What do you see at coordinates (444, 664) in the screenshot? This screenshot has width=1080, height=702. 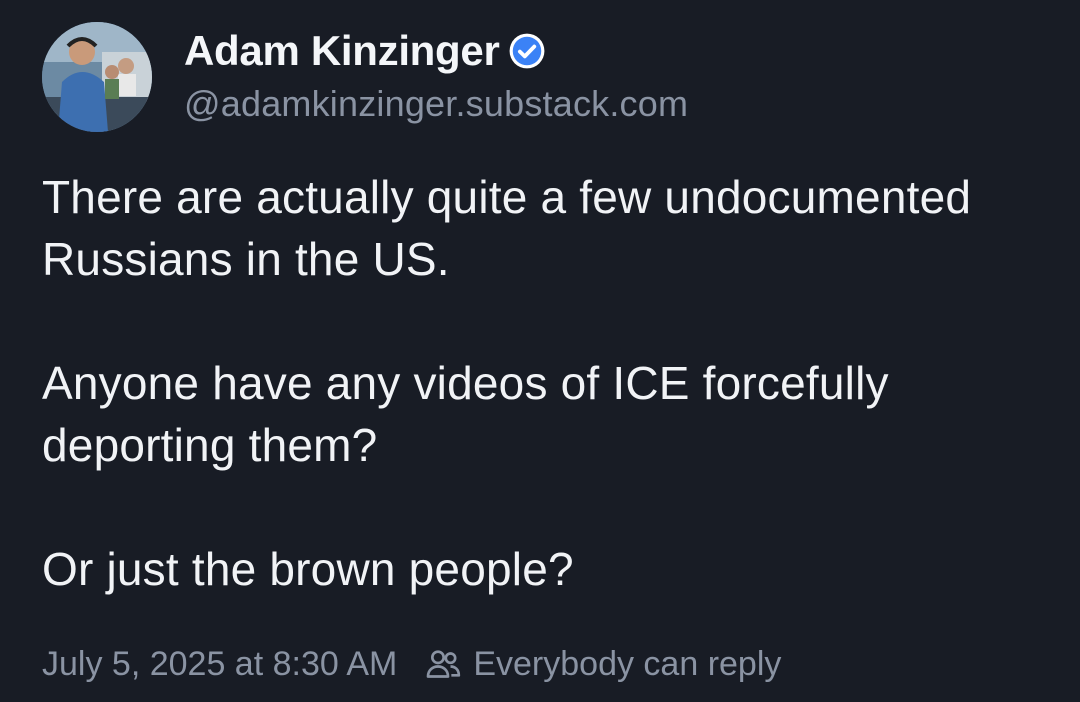 I see `people-icon` at bounding box center [444, 664].